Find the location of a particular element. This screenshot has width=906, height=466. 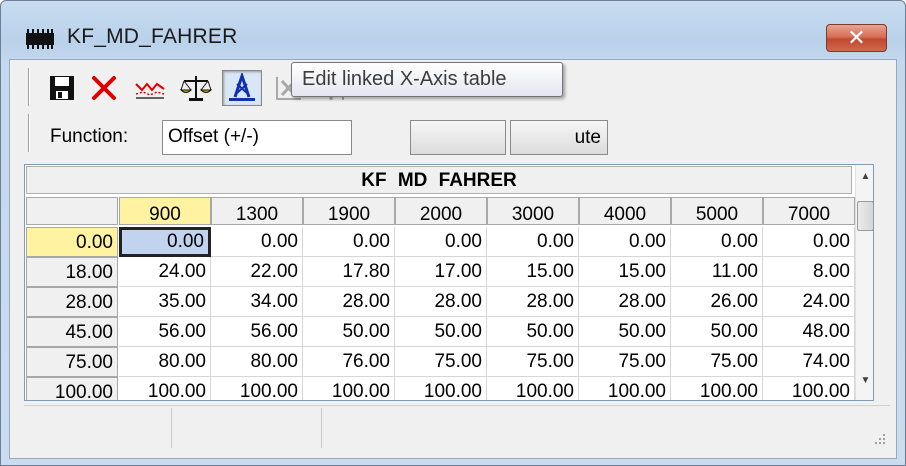

row-header: 28.00 is located at coordinates (72, 302).